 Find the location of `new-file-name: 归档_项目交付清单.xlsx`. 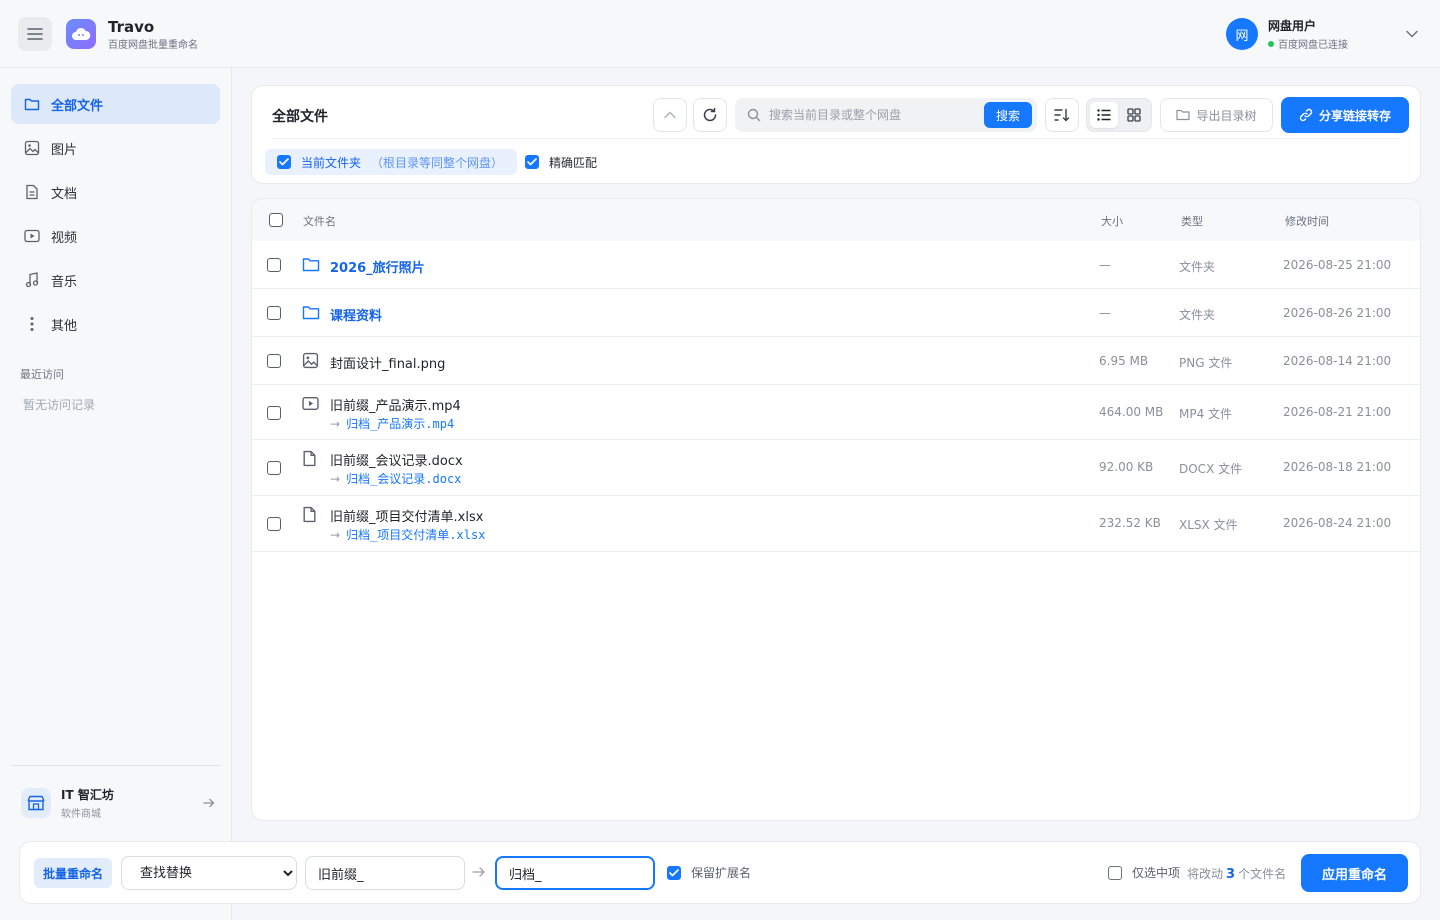

new-file-name: 归档_项目交付清单.xlsx is located at coordinates (416, 535).